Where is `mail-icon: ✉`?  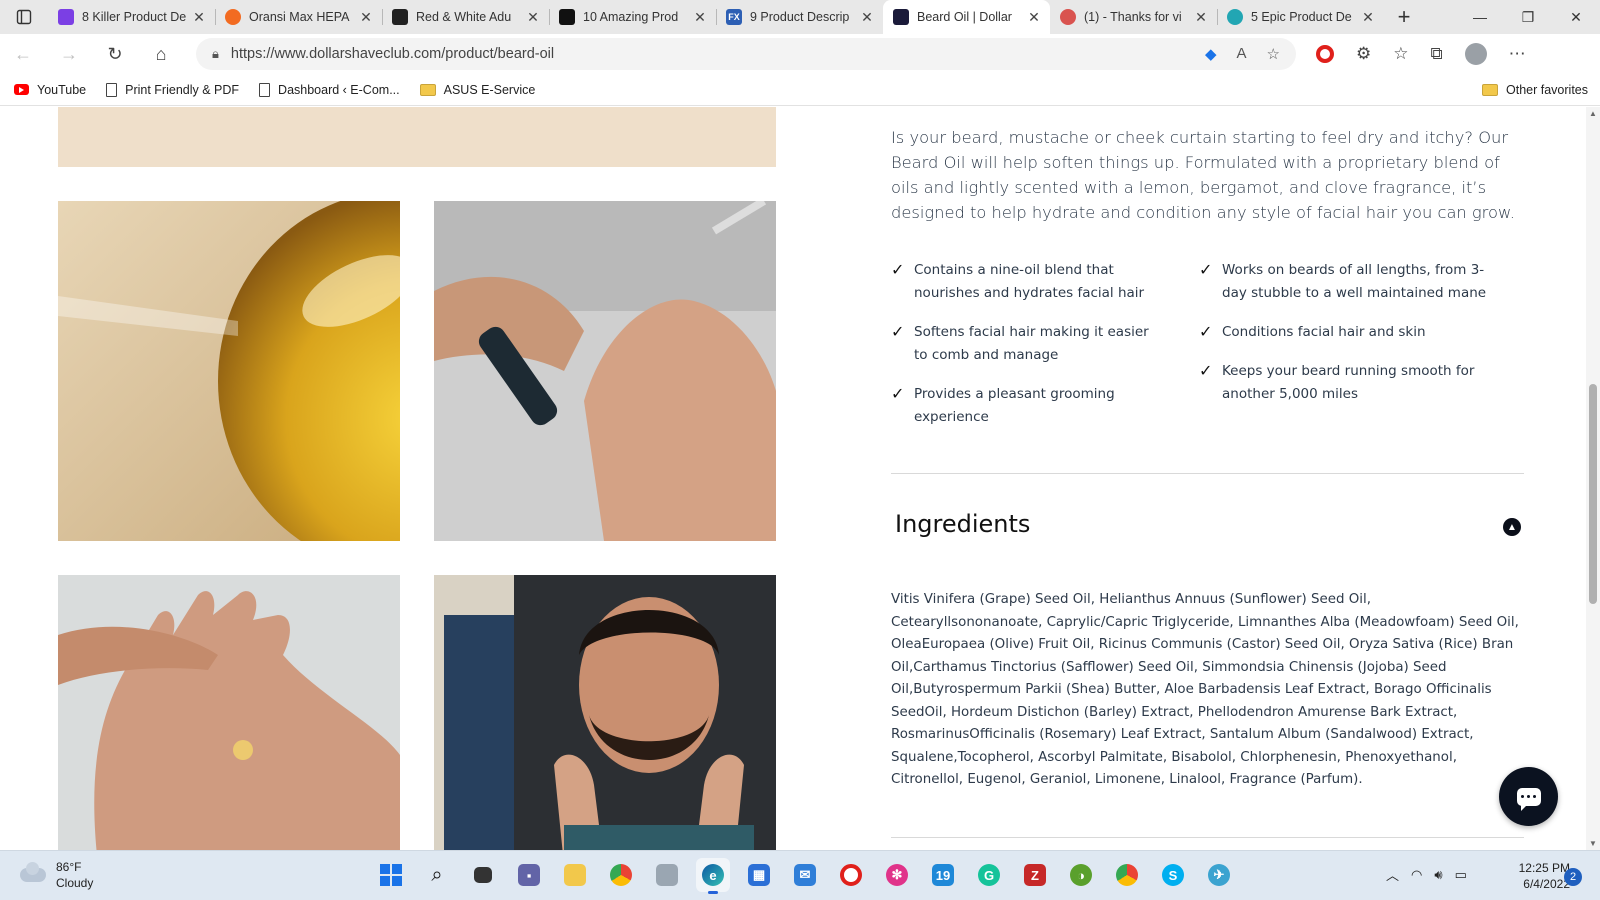
mail-icon: ✉ is located at coordinates (805, 875).